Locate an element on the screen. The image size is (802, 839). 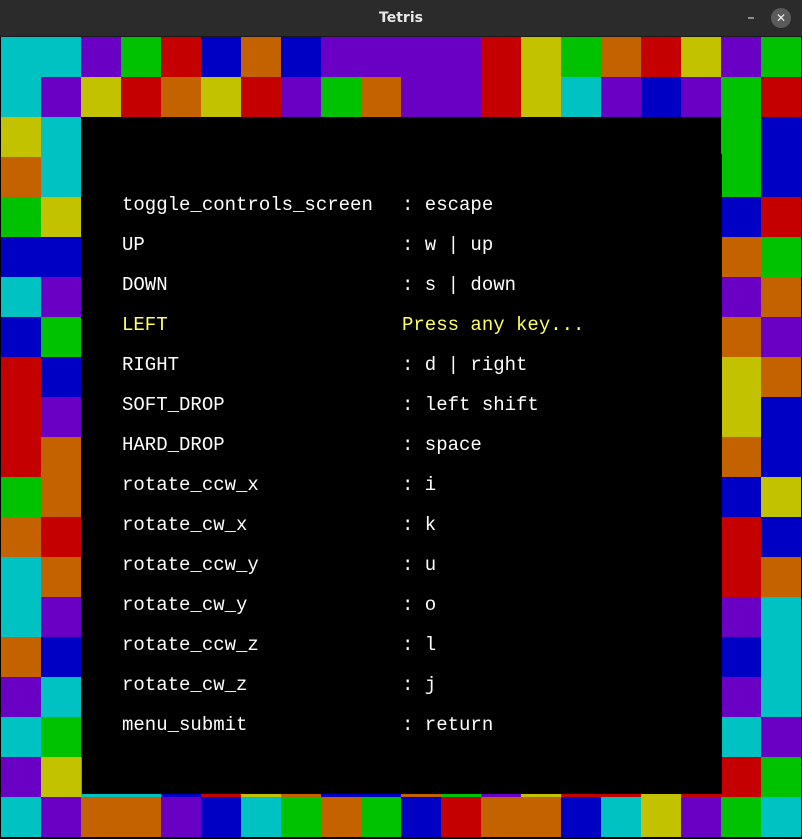
close-icon: ✕ is located at coordinates (781, 18).